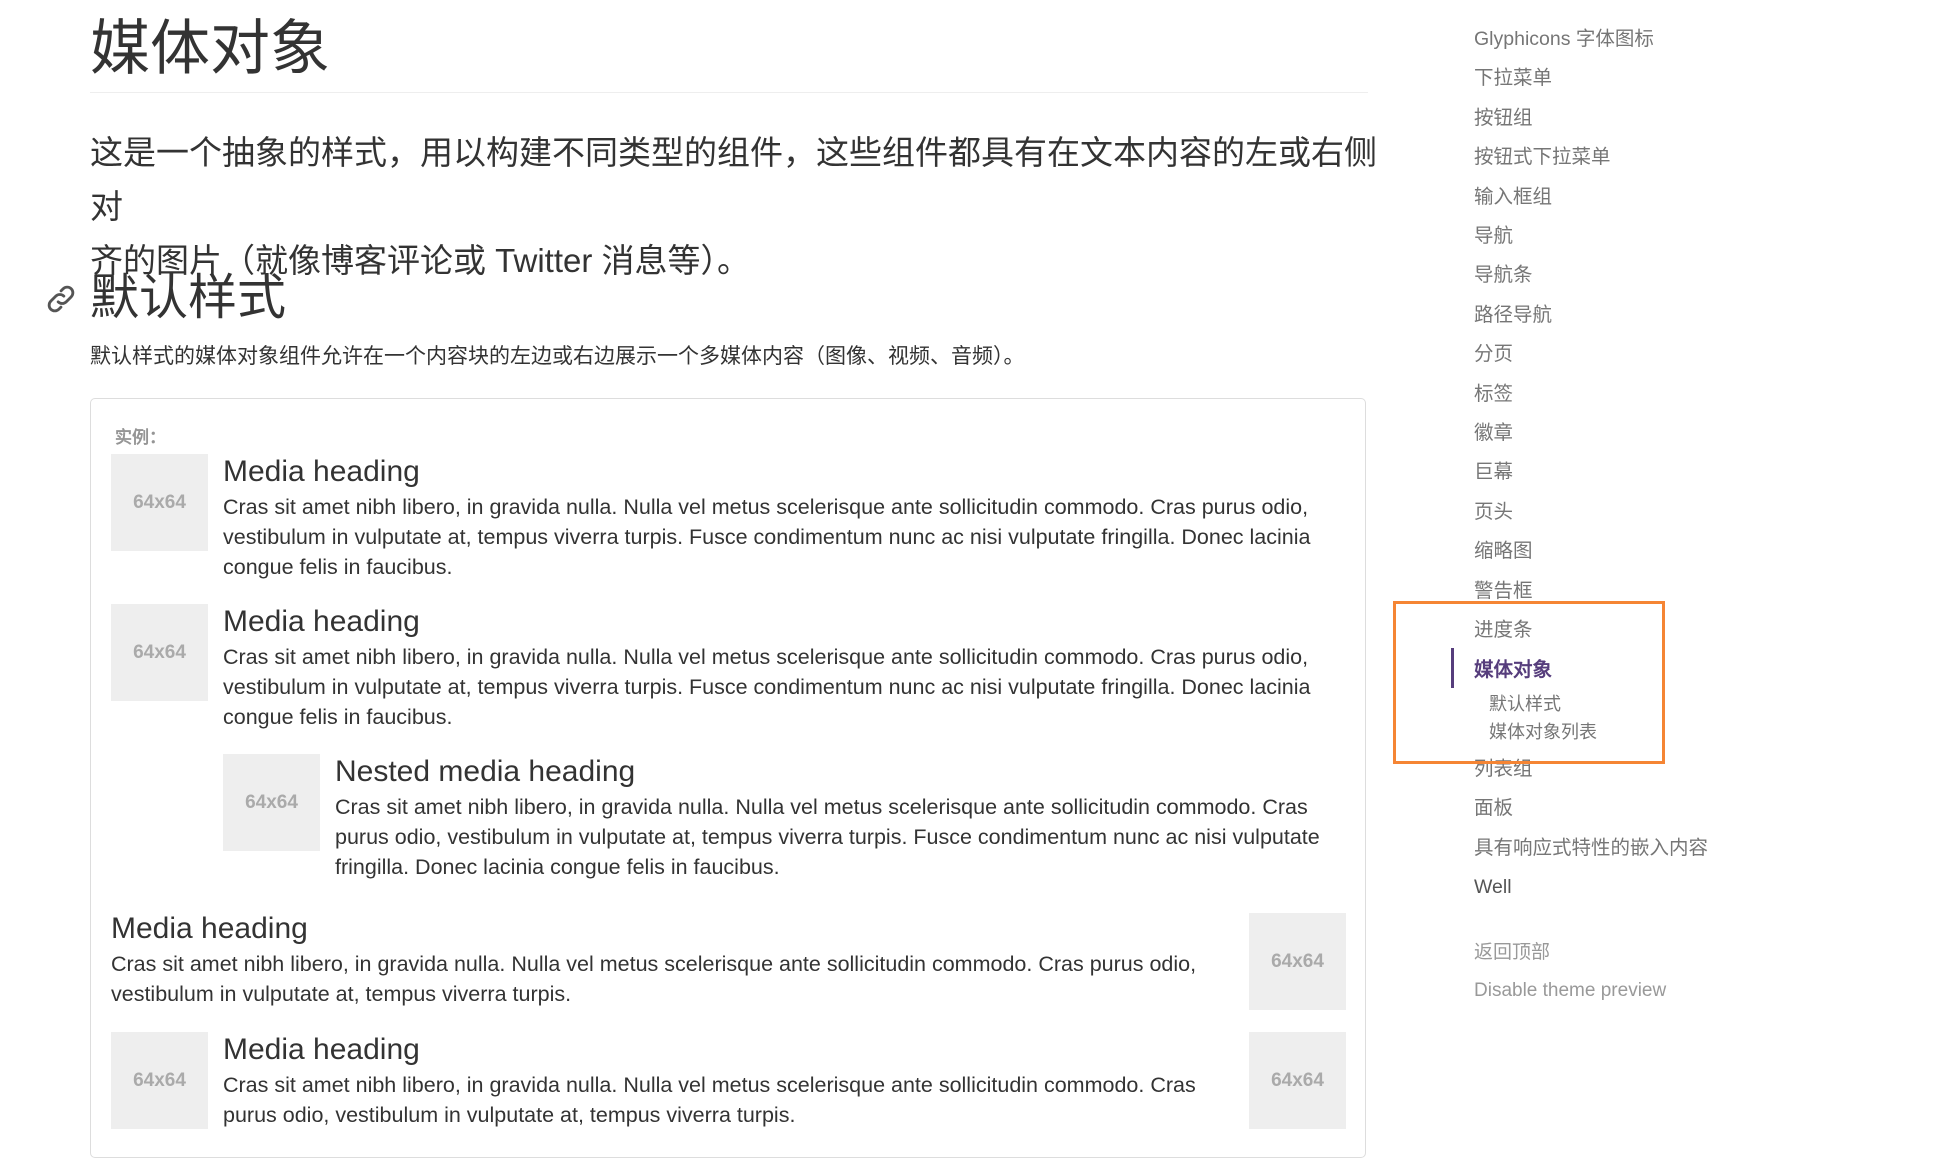 The height and width of the screenshot is (1158, 1937). Describe the element at coordinates (61, 299) in the screenshot. I see `link-icon` at that location.